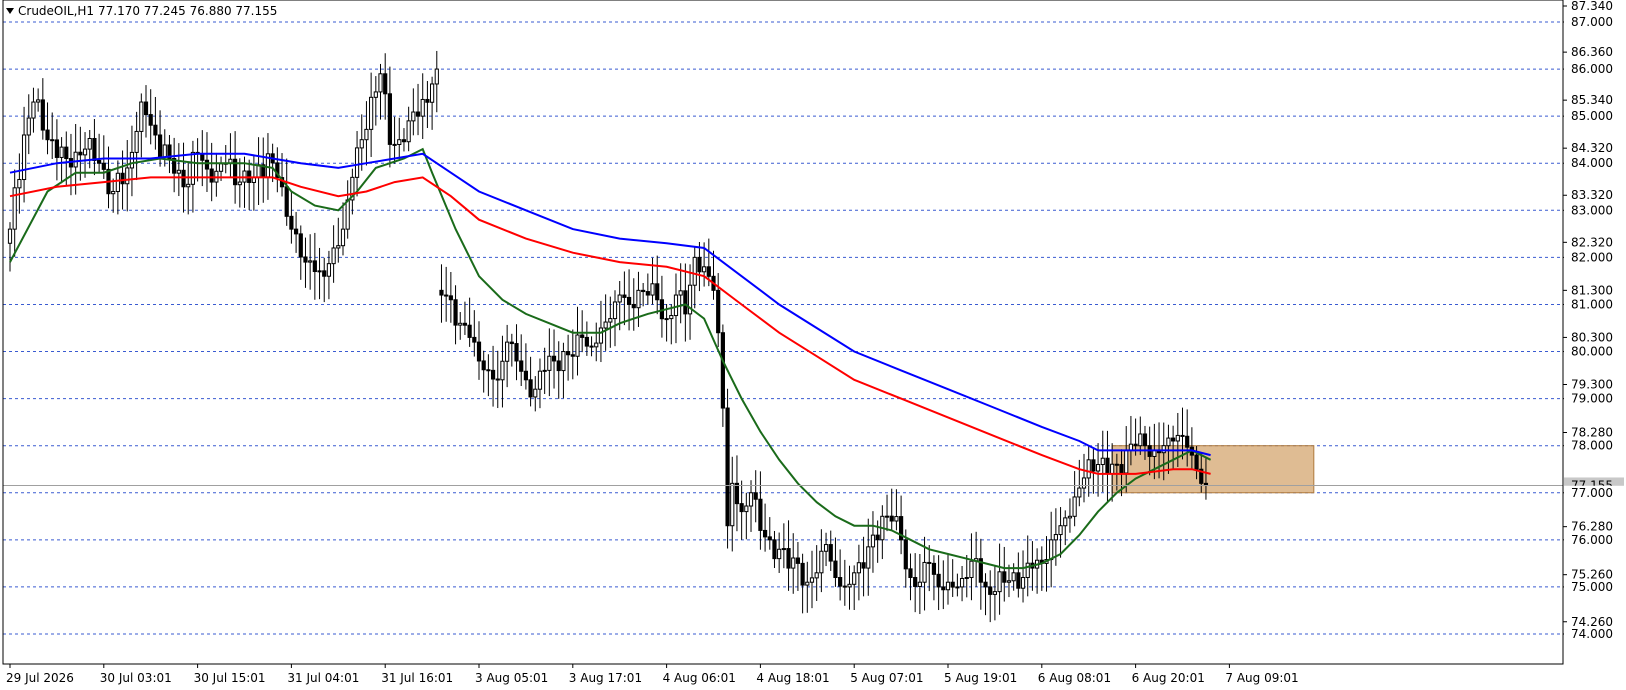  I want to click on x-tick-label: 4 Aug 18:01, so click(792, 678).